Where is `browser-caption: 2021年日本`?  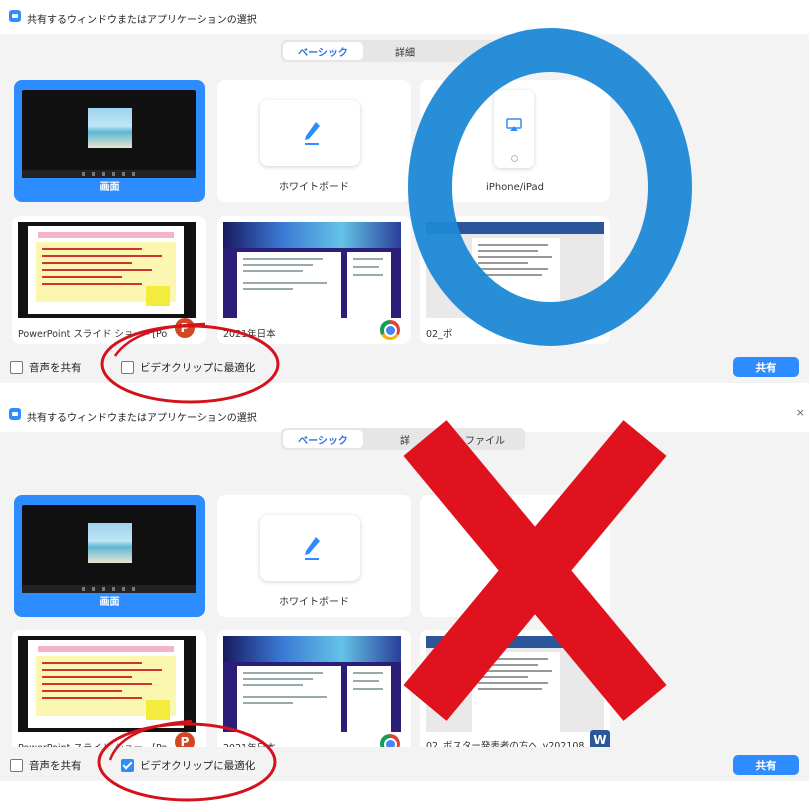
browser-caption: 2021年日本 is located at coordinates (249, 334).